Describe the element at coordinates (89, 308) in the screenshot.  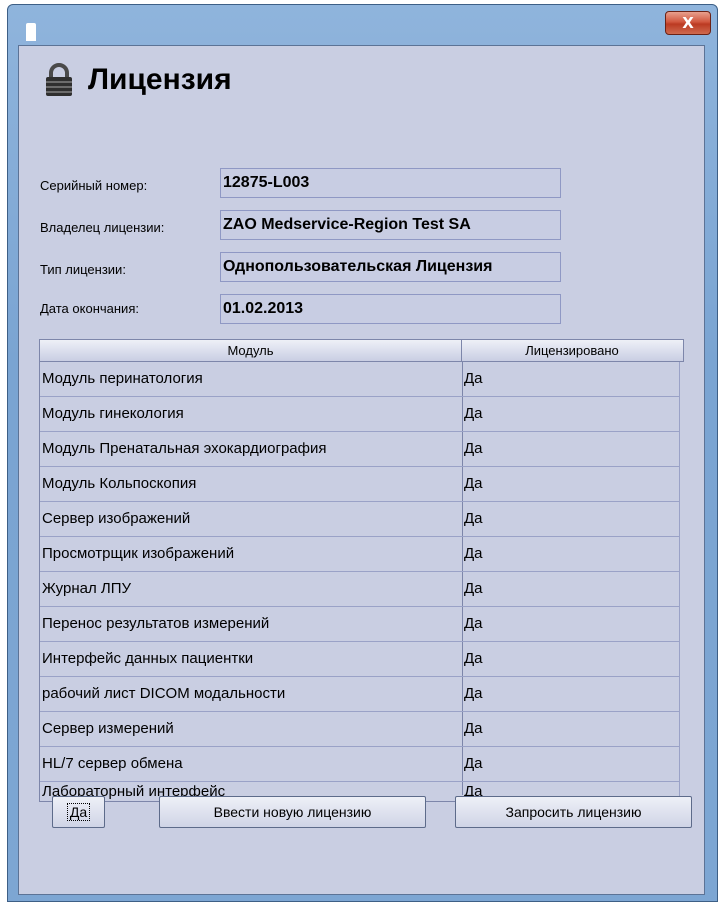
I see `expiry-date-label: Дата окончания:` at that location.